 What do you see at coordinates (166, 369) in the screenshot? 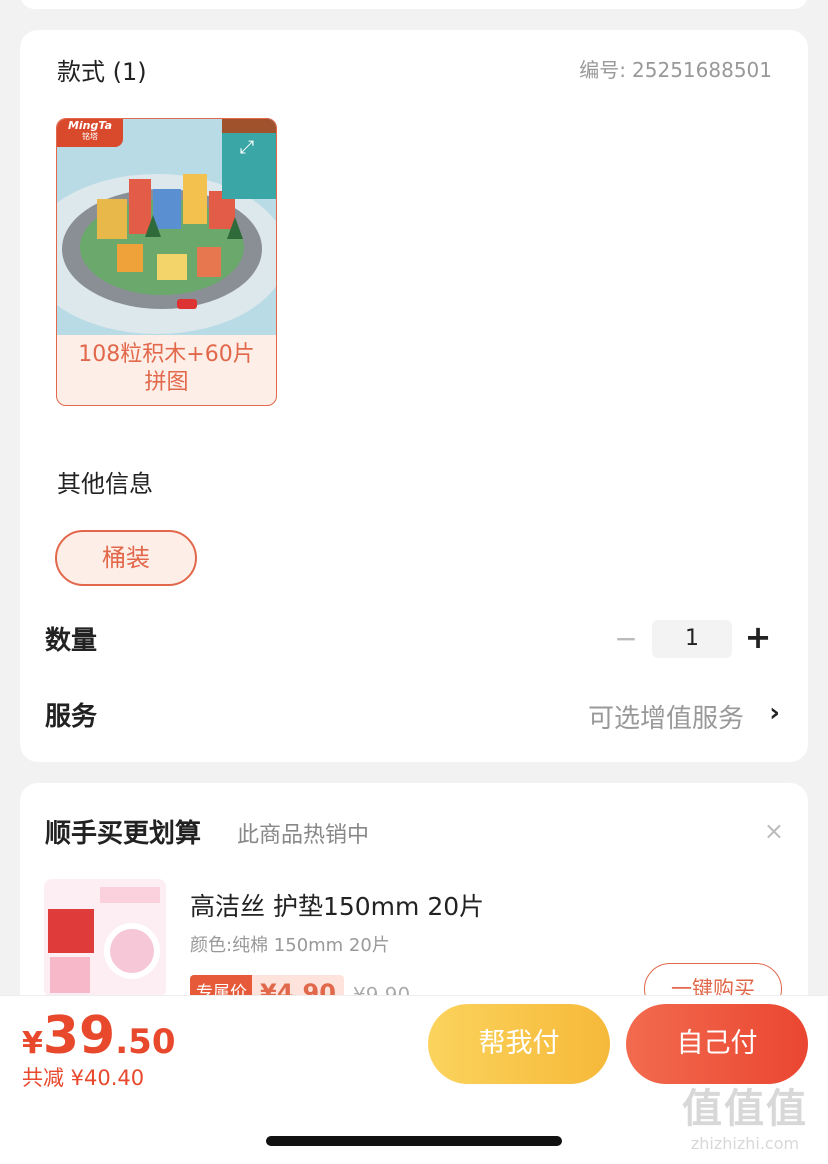
I see `style-option-label: 108粒积木+60片 拼图` at bounding box center [166, 369].